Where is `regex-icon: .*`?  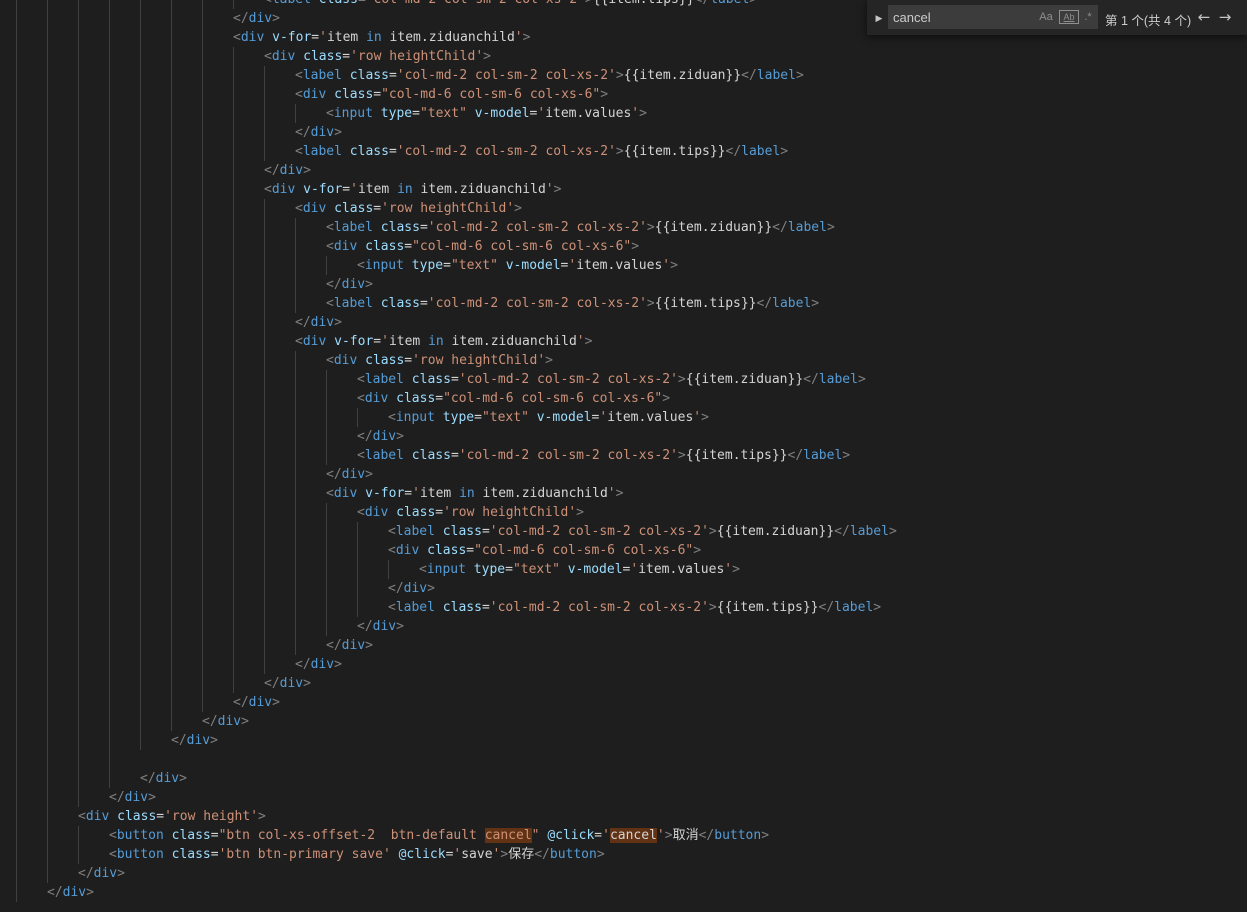
regex-icon: .* is located at coordinates (1088, 17).